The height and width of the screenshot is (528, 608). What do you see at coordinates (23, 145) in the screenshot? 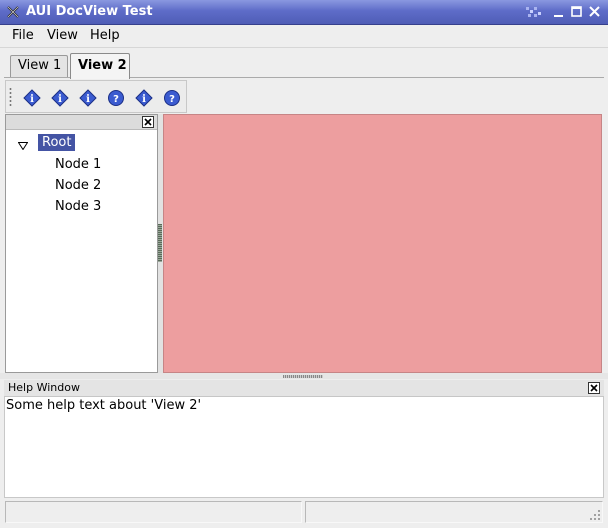
I see `expand-triangle-icon` at bounding box center [23, 145].